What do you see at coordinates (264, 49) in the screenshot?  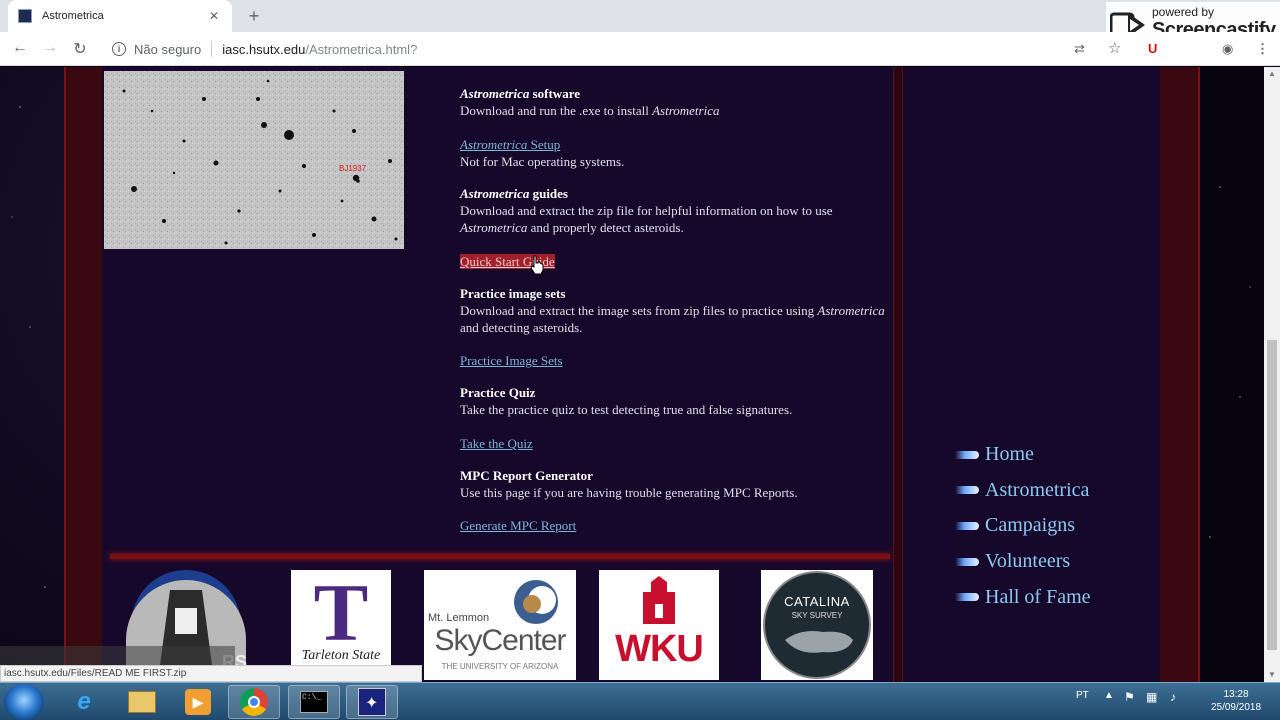 I see `url-host: iasc.hsutx.edu` at bounding box center [264, 49].